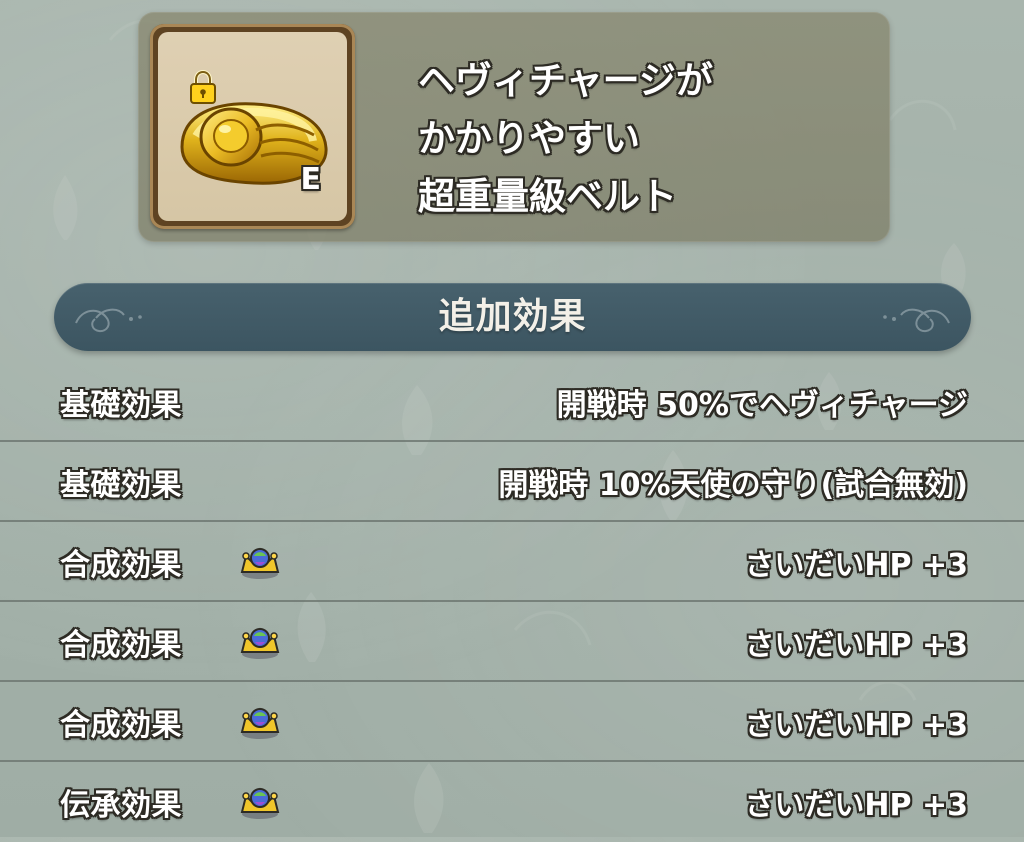 The image size is (1024, 842). Describe the element at coordinates (733, 485) in the screenshot. I see `effect-value: 開戦時 10%天使の守り(試合無効)` at that location.